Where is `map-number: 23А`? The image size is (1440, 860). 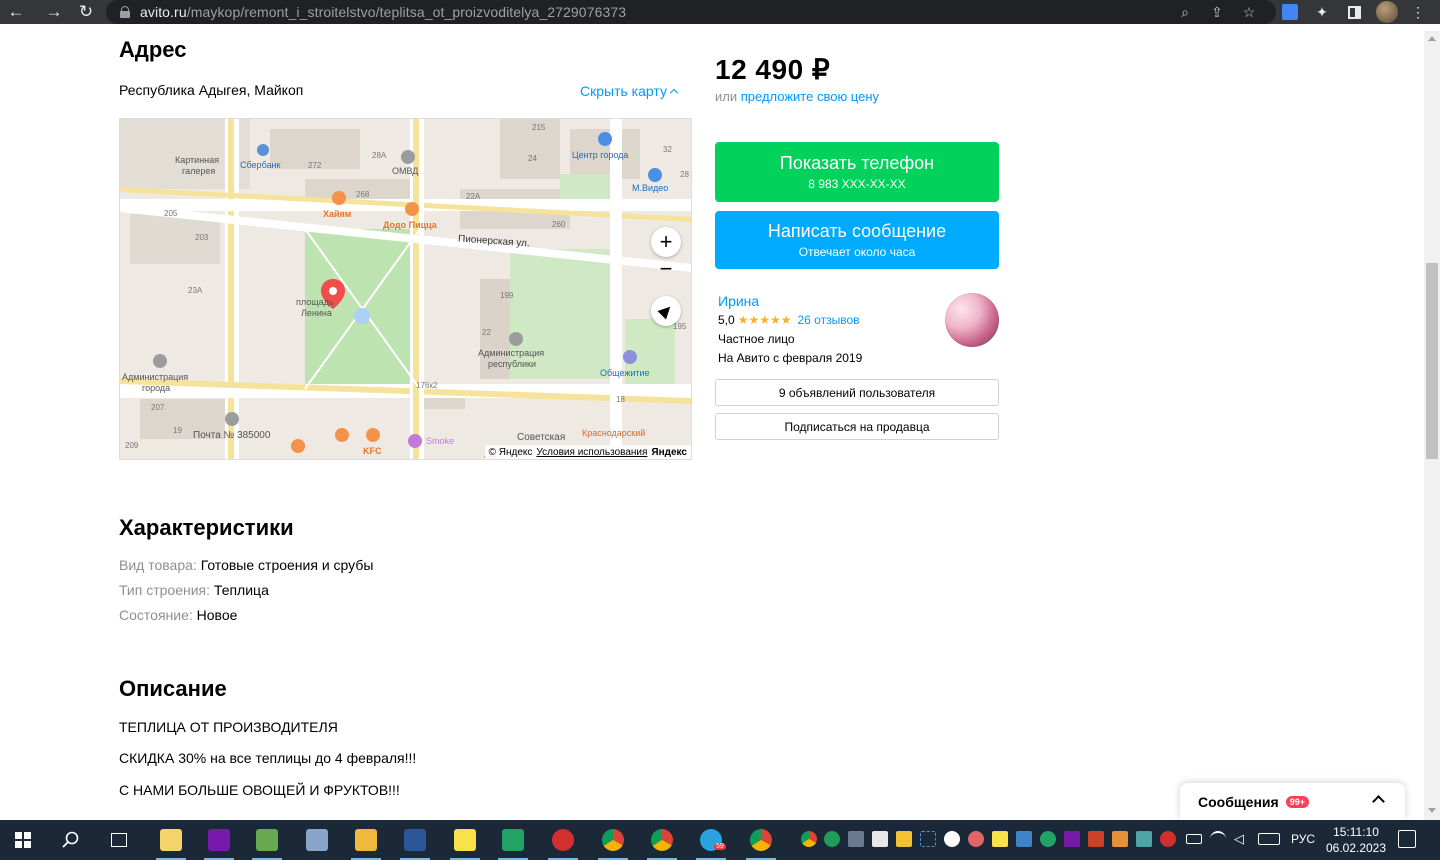 map-number: 23А is located at coordinates (195, 290).